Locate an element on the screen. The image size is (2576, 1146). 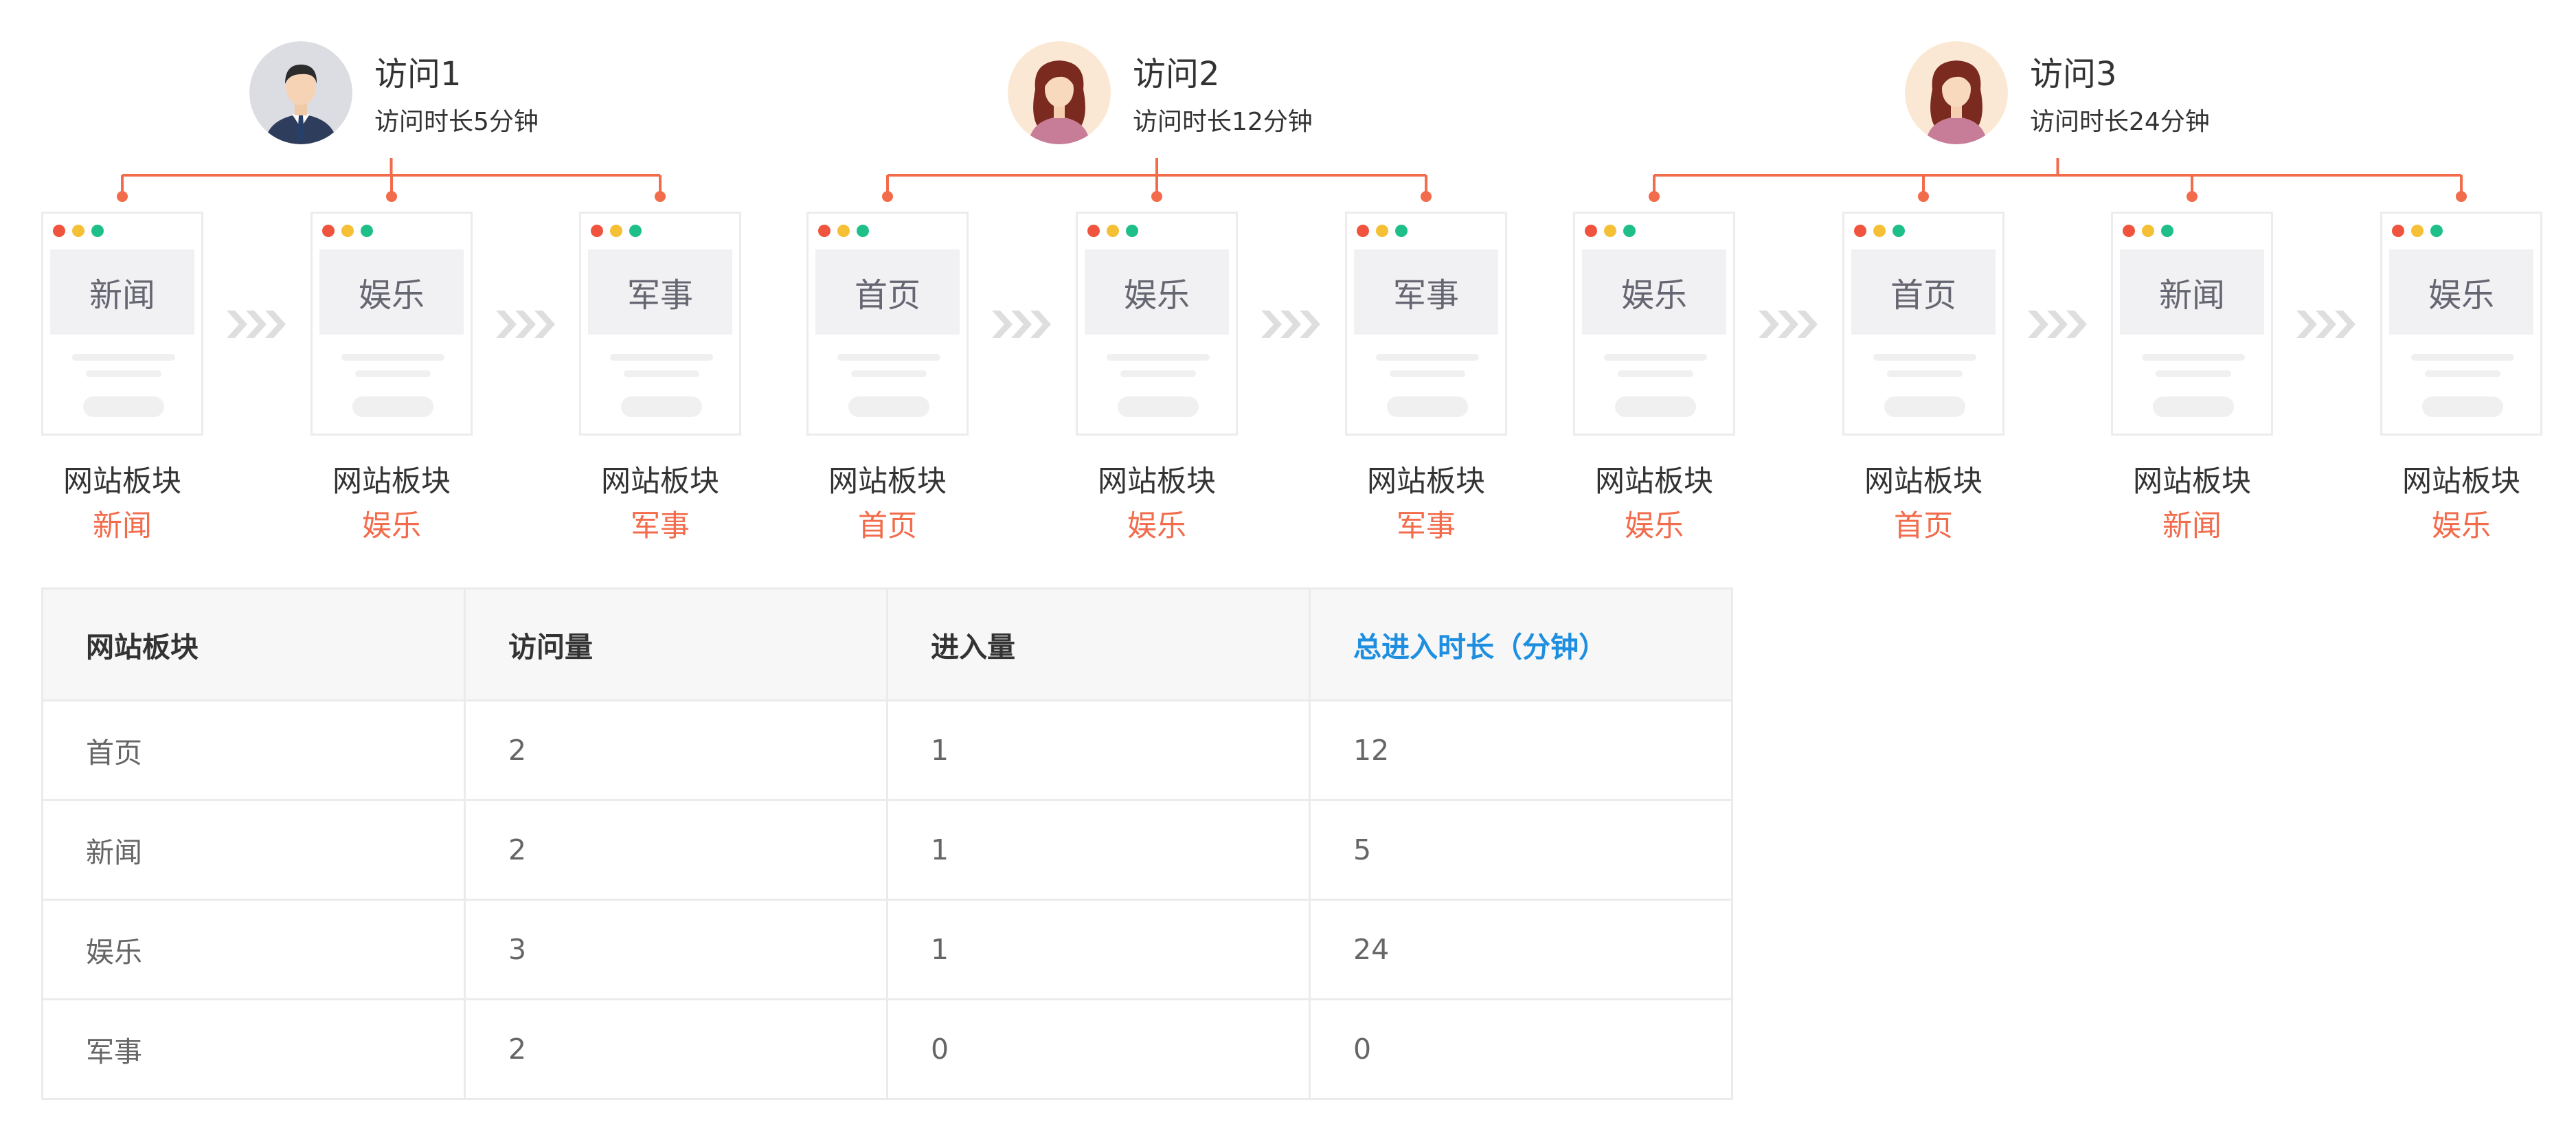
table-cell: 娱乐 is located at coordinates (253, 949).